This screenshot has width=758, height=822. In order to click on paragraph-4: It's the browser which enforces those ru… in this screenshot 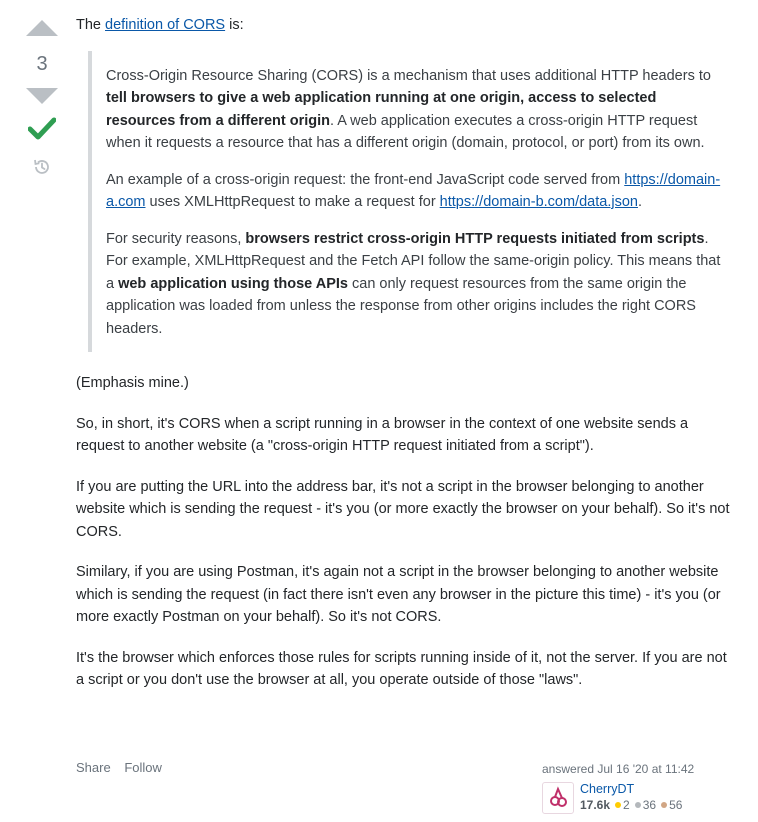, I will do `click(401, 669)`.